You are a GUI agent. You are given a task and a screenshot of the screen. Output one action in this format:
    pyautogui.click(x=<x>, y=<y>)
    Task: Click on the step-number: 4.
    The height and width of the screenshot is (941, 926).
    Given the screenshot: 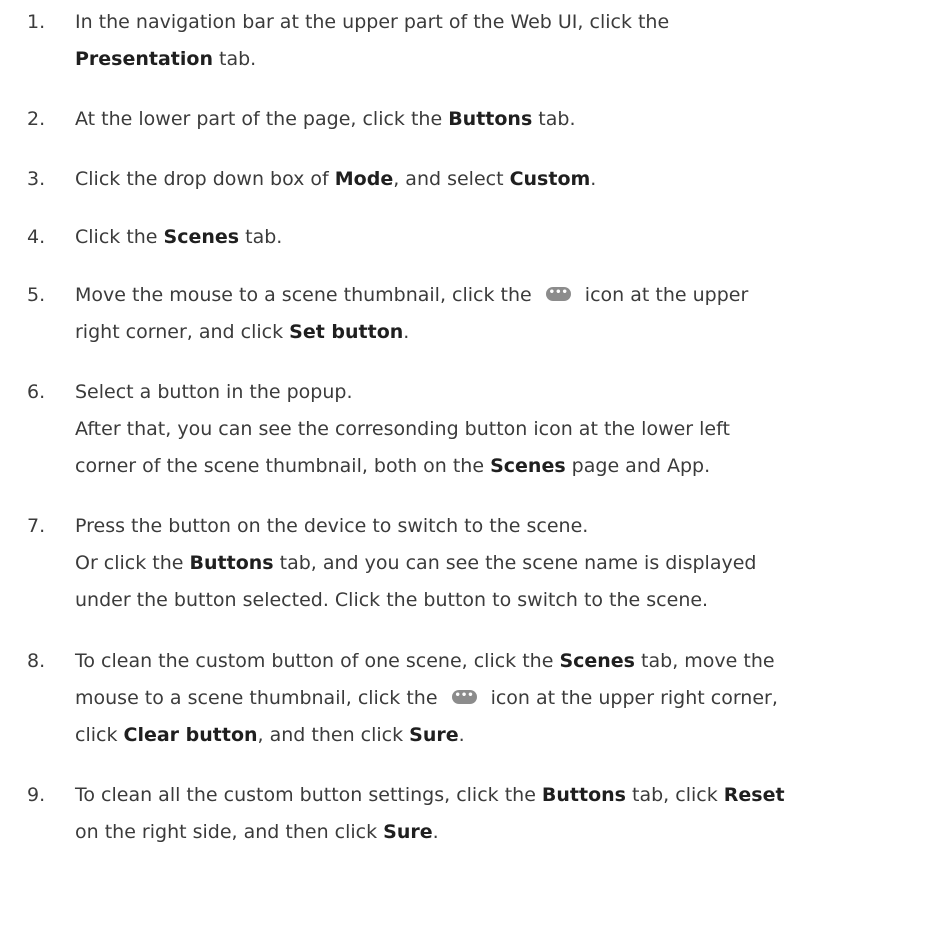 What is the action you would take?
    pyautogui.click(x=36, y=237)
    